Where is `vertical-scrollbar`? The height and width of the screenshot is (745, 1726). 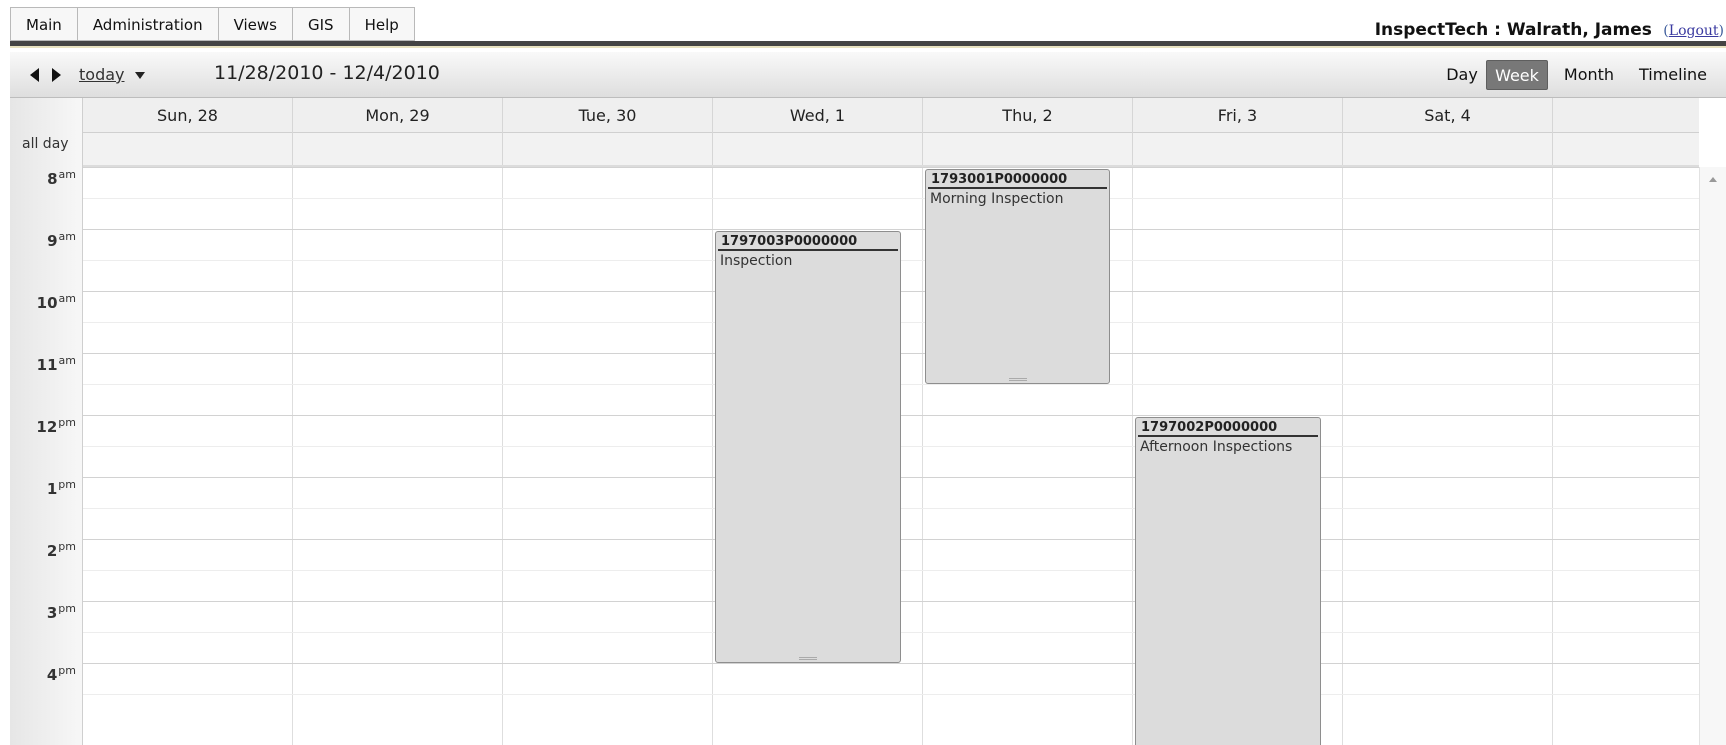 vertical-scrollbar is located at coordinates (1712, 456).